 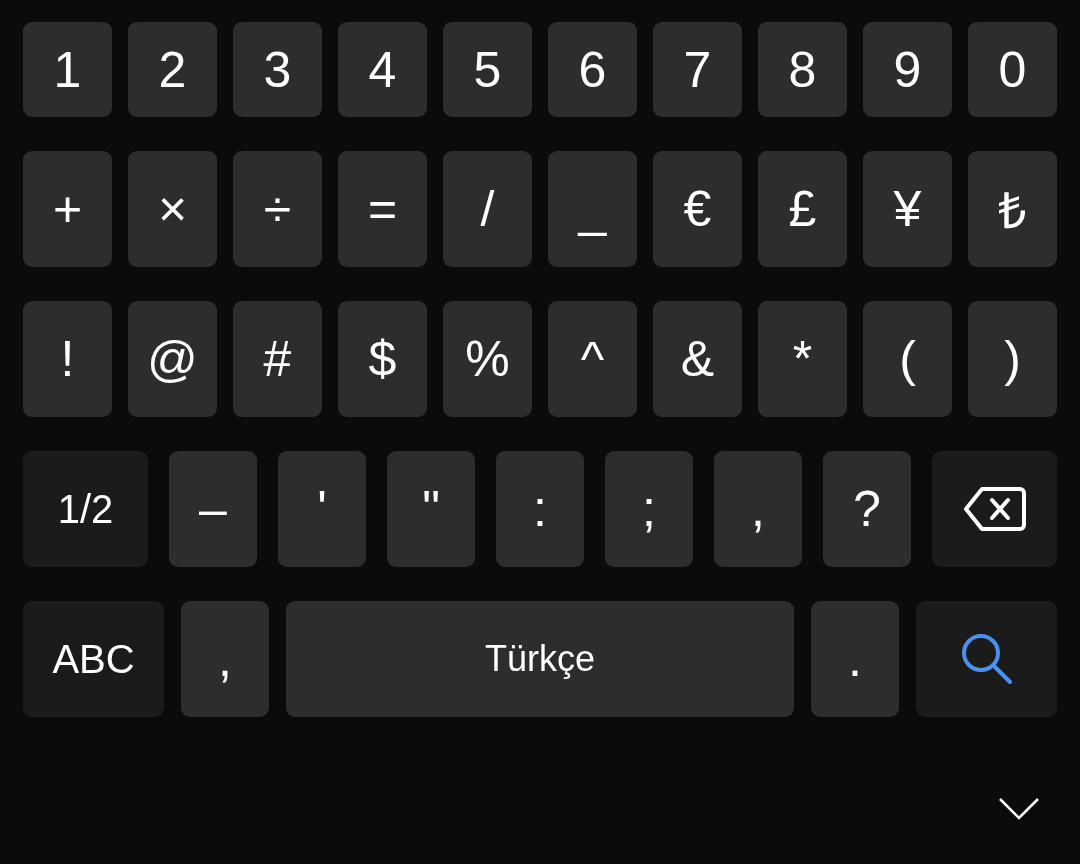 What do you see at coordinates (277, 209) in the screenshot?
I see `key: ÷` at bounding box center [277, 209].